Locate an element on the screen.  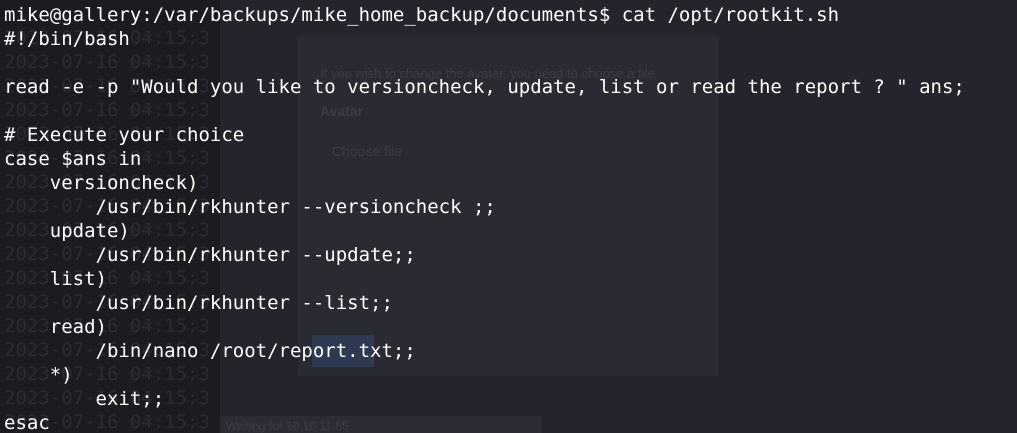
script-line: *) is located at coordinates (38, 375).